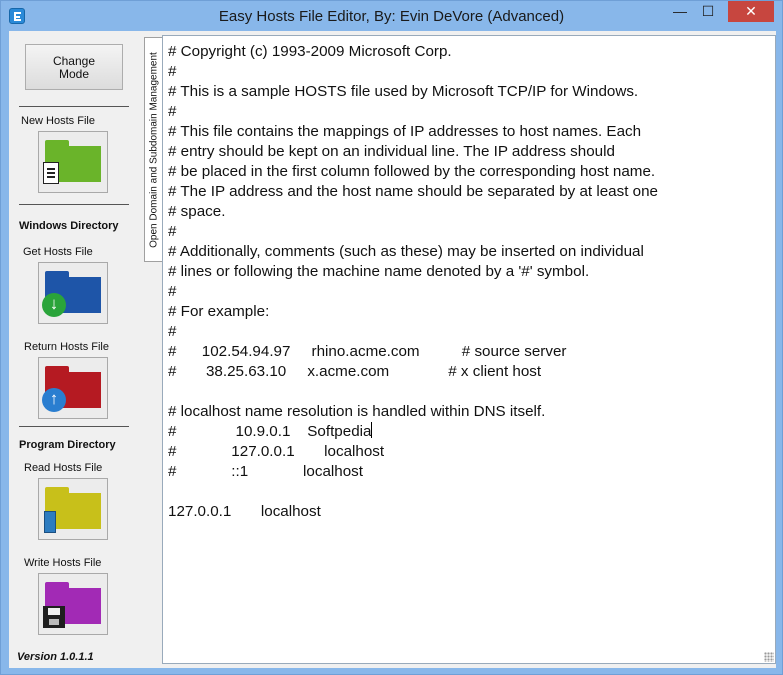 The height and width of the screenshot is (675, 783). Describe the element at coordinates (66, 347) in the screenshot. I see `return-hosts-file-label: Return Hosts File` at that location.